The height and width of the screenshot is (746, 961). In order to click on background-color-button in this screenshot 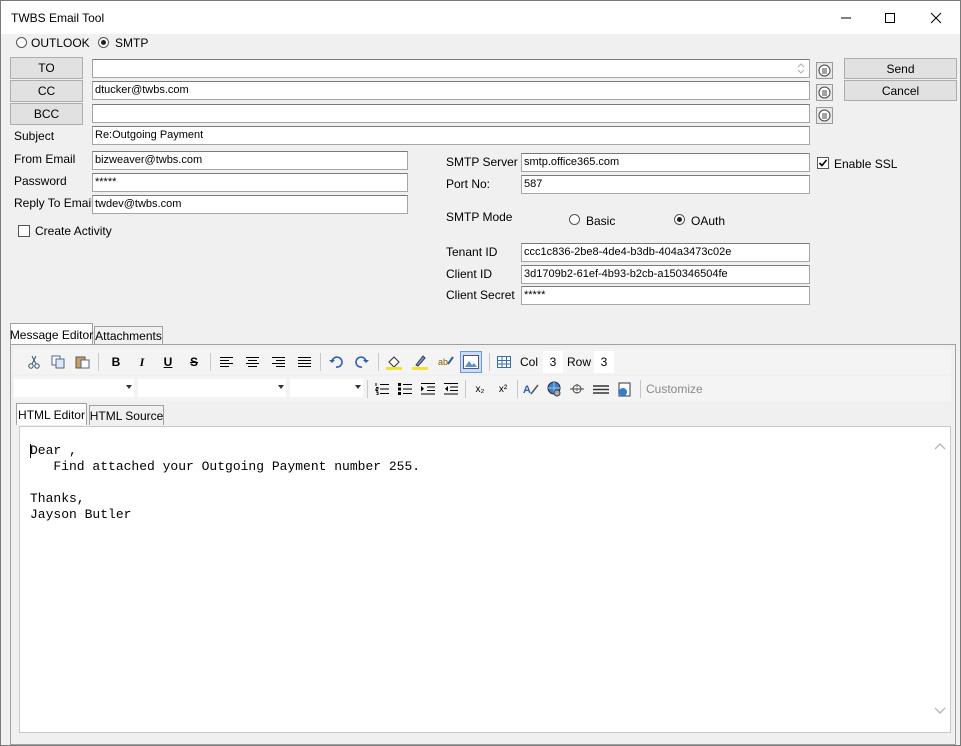, I will do `click(394, 362)`.